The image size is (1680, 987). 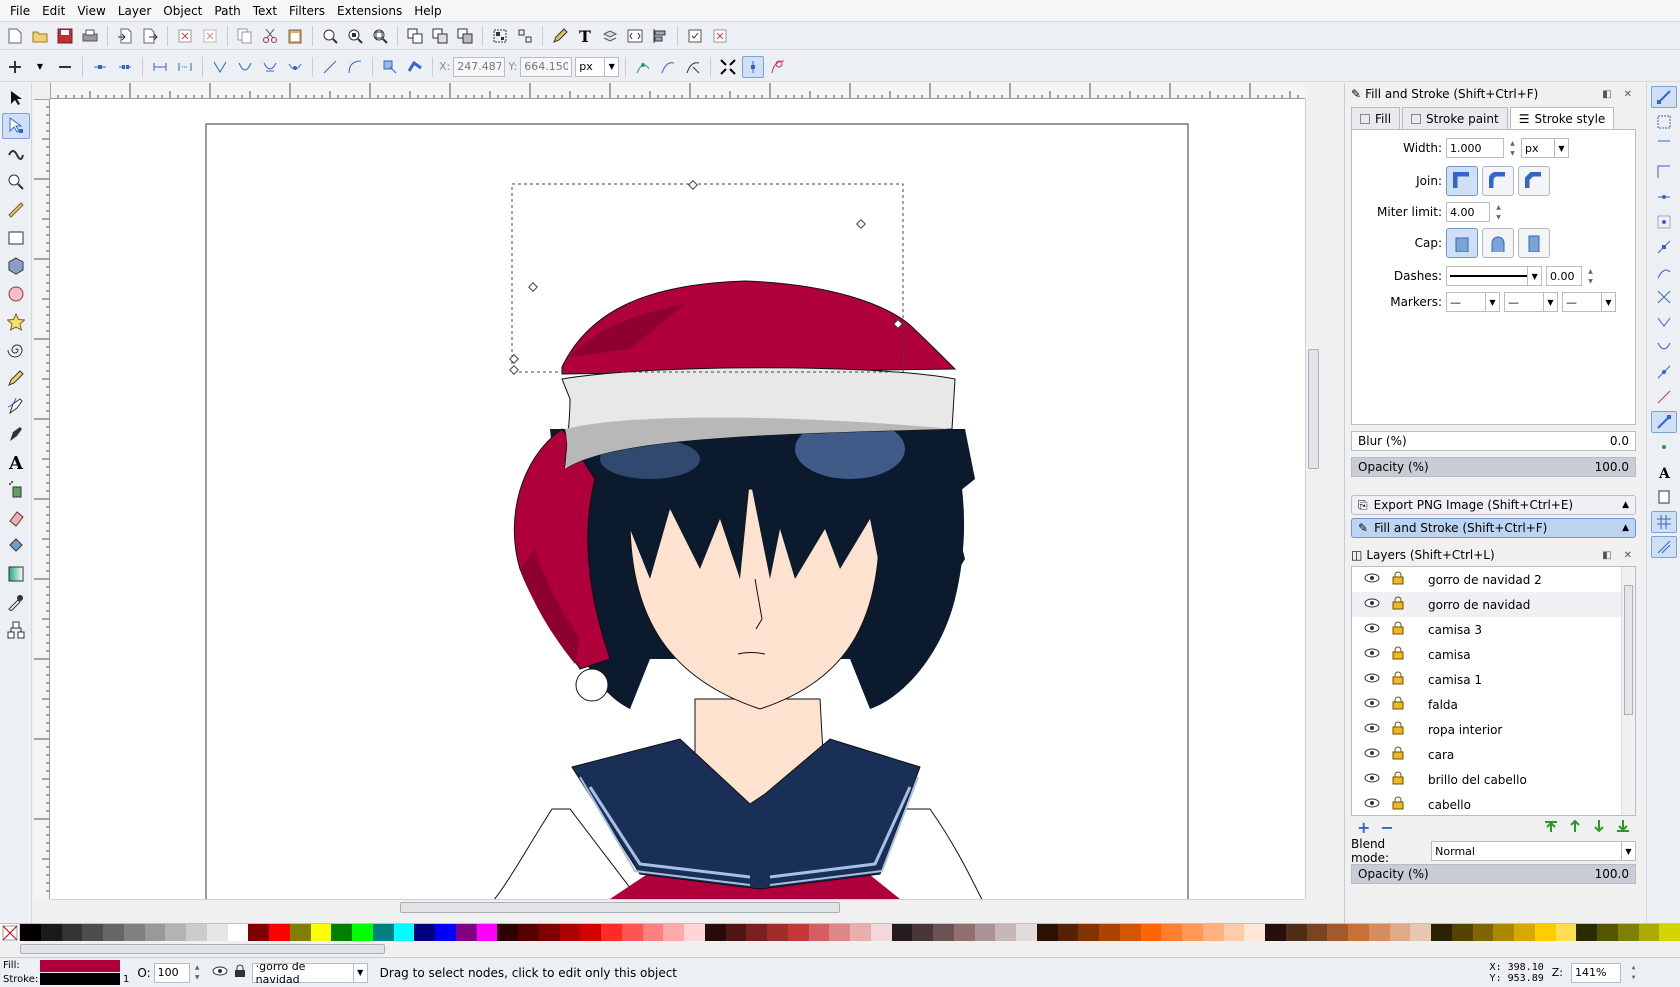 What do you see at coordinates (390, 67) in the screenshot?
I see `object-to-path-icon` at bounding box center [390, 67].